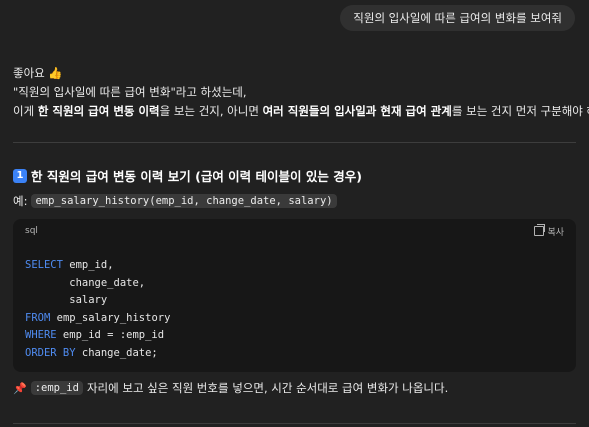 Image resolution: width=589 pixels, height=427 pixels. Describe the element at coordinates (130, 92) in the screenshot. I see `reply-line-2: "직원의 입사일에 따른 급여 변화"라고 하셨는데,` at that location.